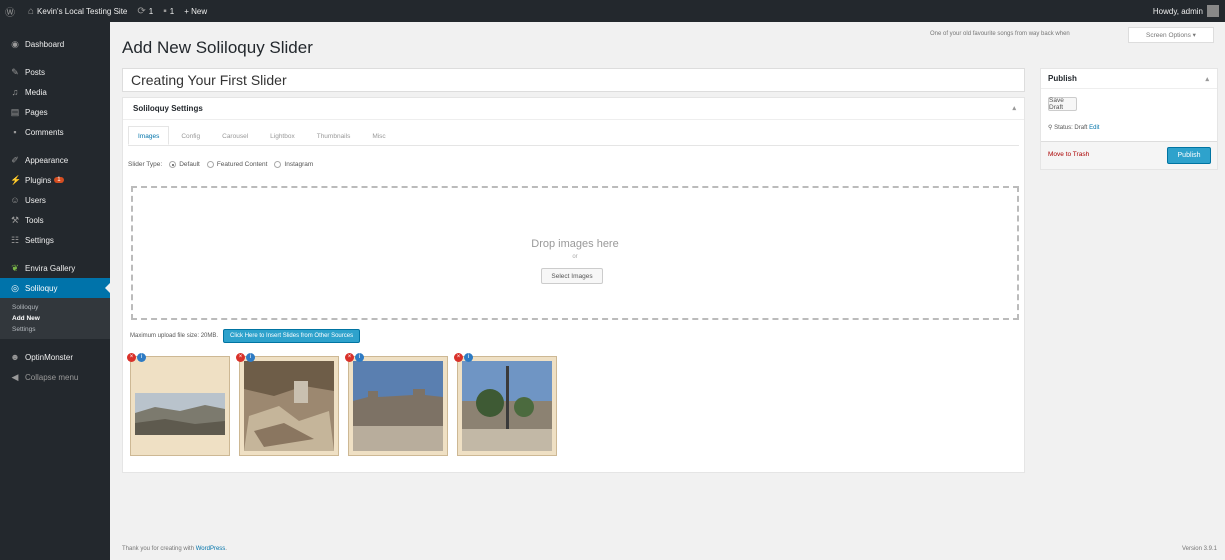 This screenshot has width=1225, height=560. I want to click on metabox-title: Soliloquy Settings, so click(168, 108).